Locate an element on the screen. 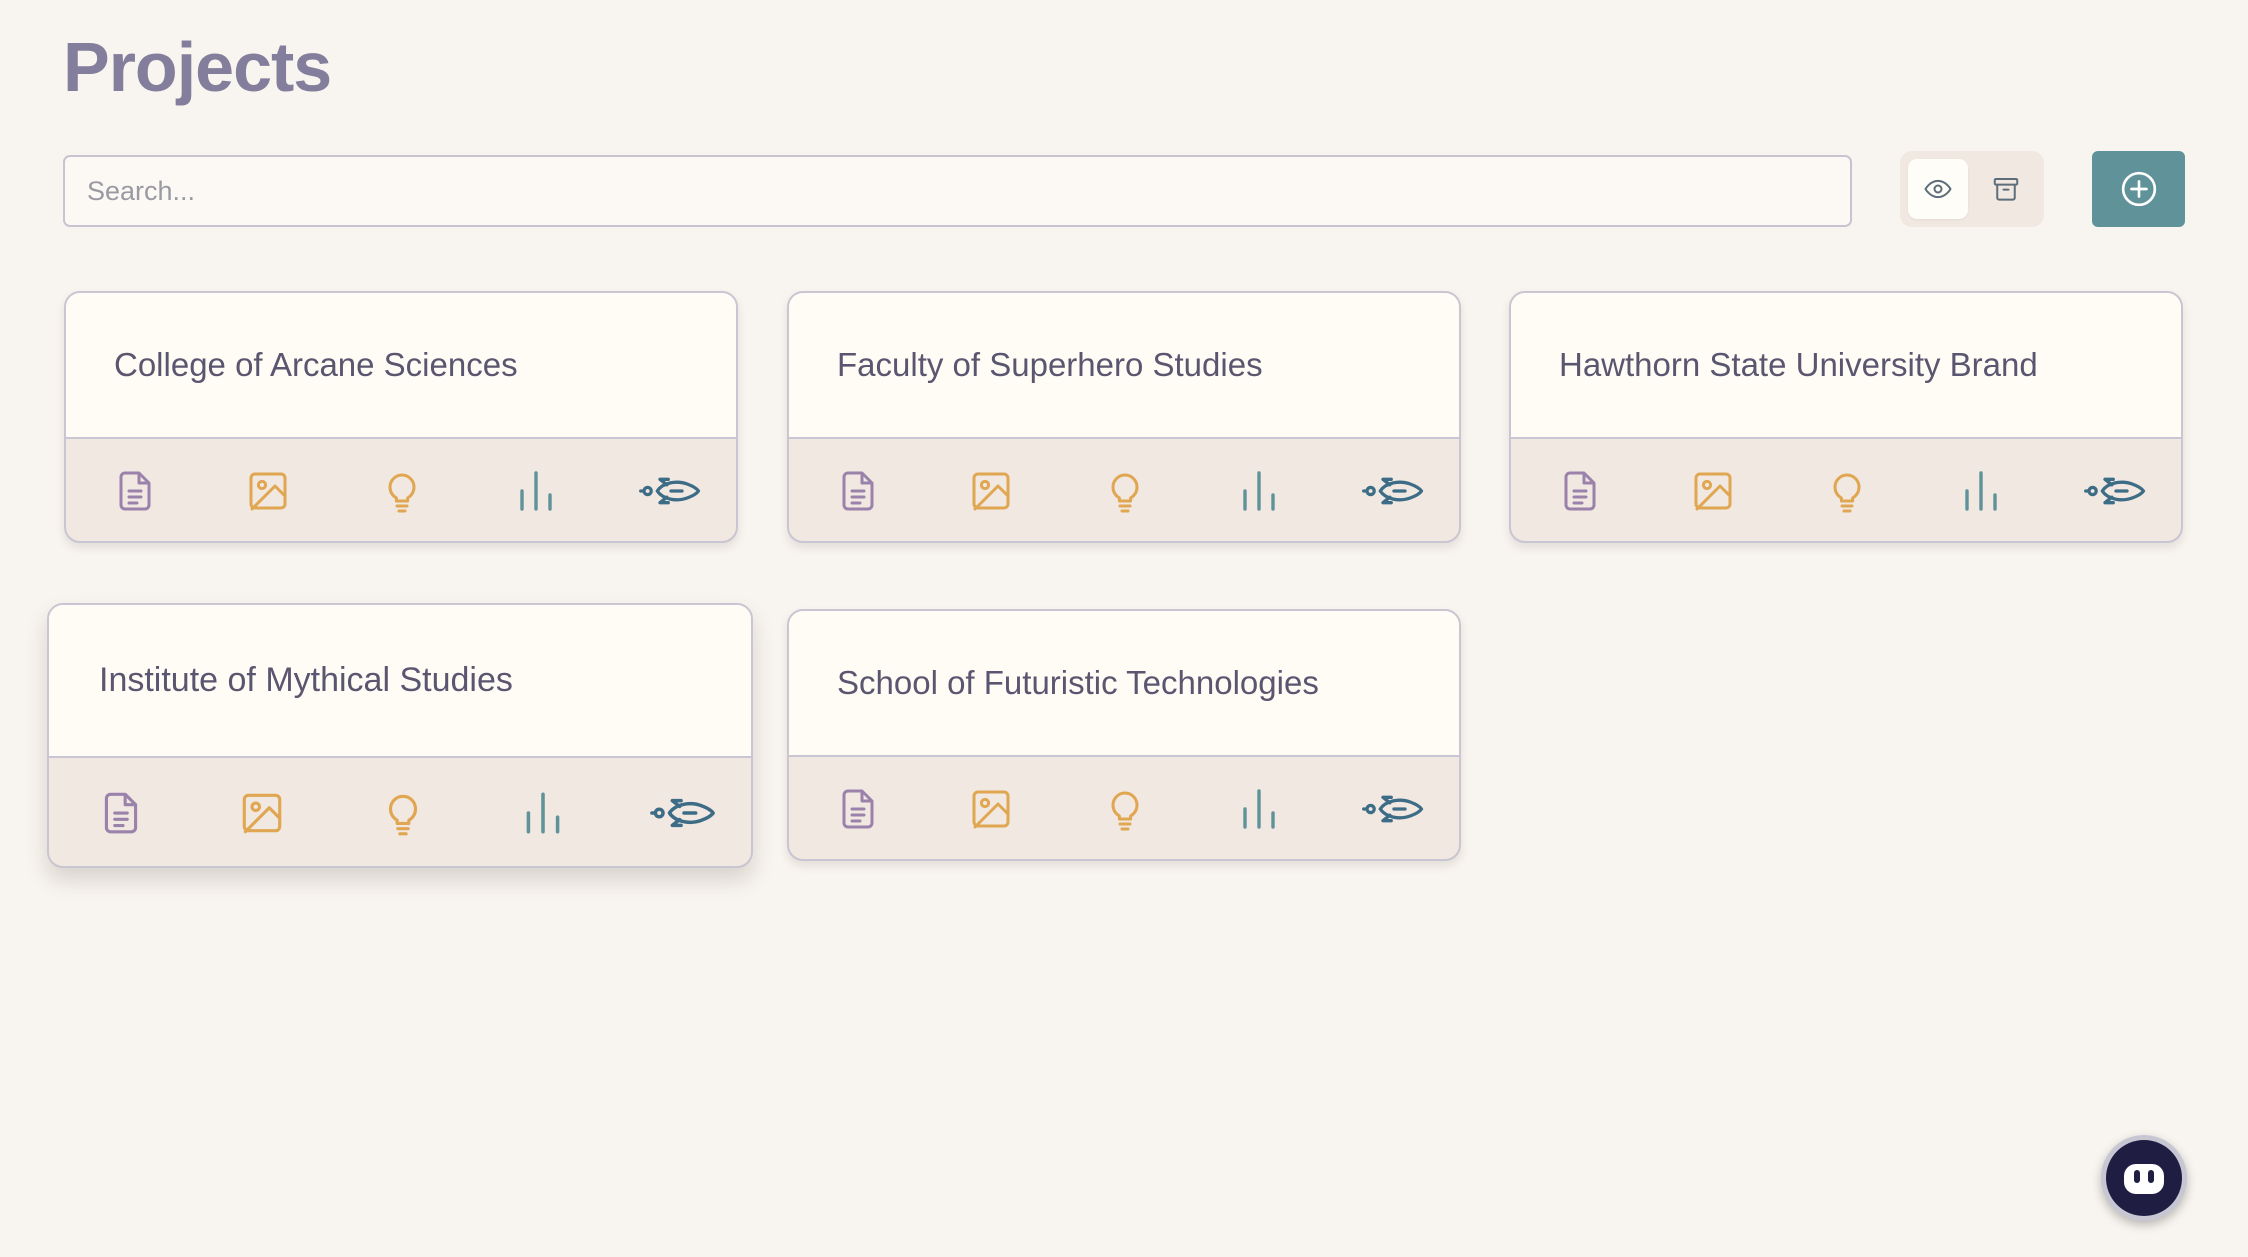  show-archived-toggle is located at coordinates (2006, 189).